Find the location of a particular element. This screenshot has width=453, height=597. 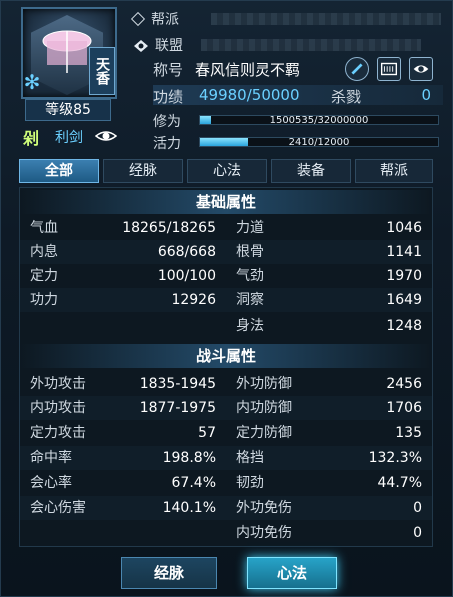

stat-label: 定力防御 is located at coordinates (264, 433).